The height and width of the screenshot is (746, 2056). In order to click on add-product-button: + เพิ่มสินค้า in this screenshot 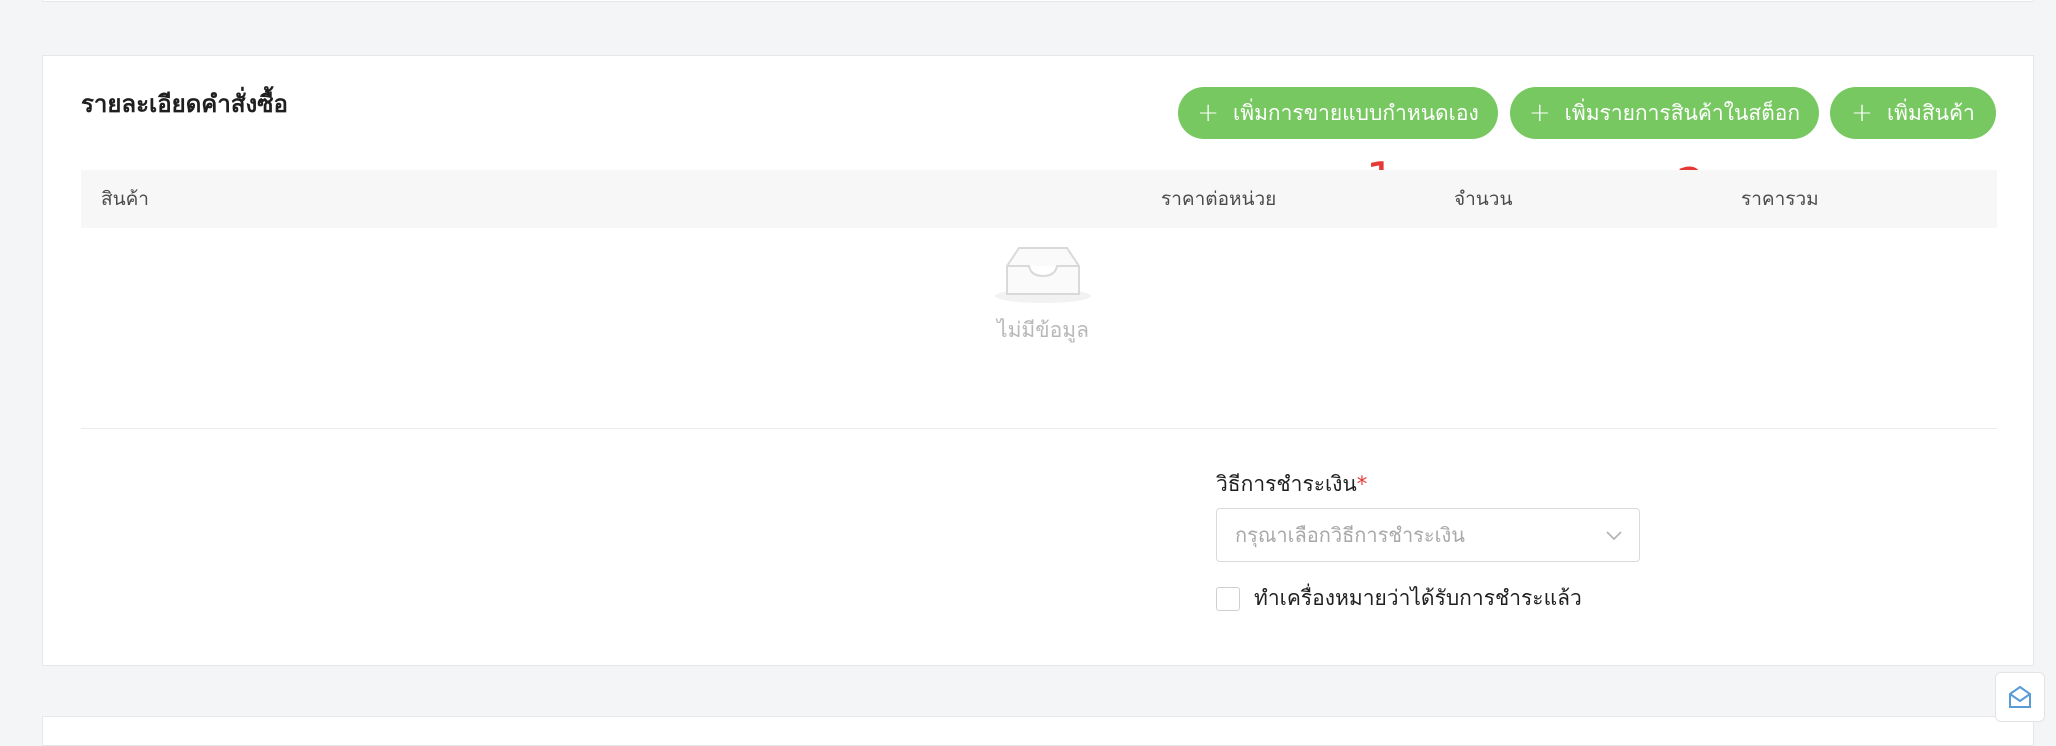, I will do `click(1913, 113)`.